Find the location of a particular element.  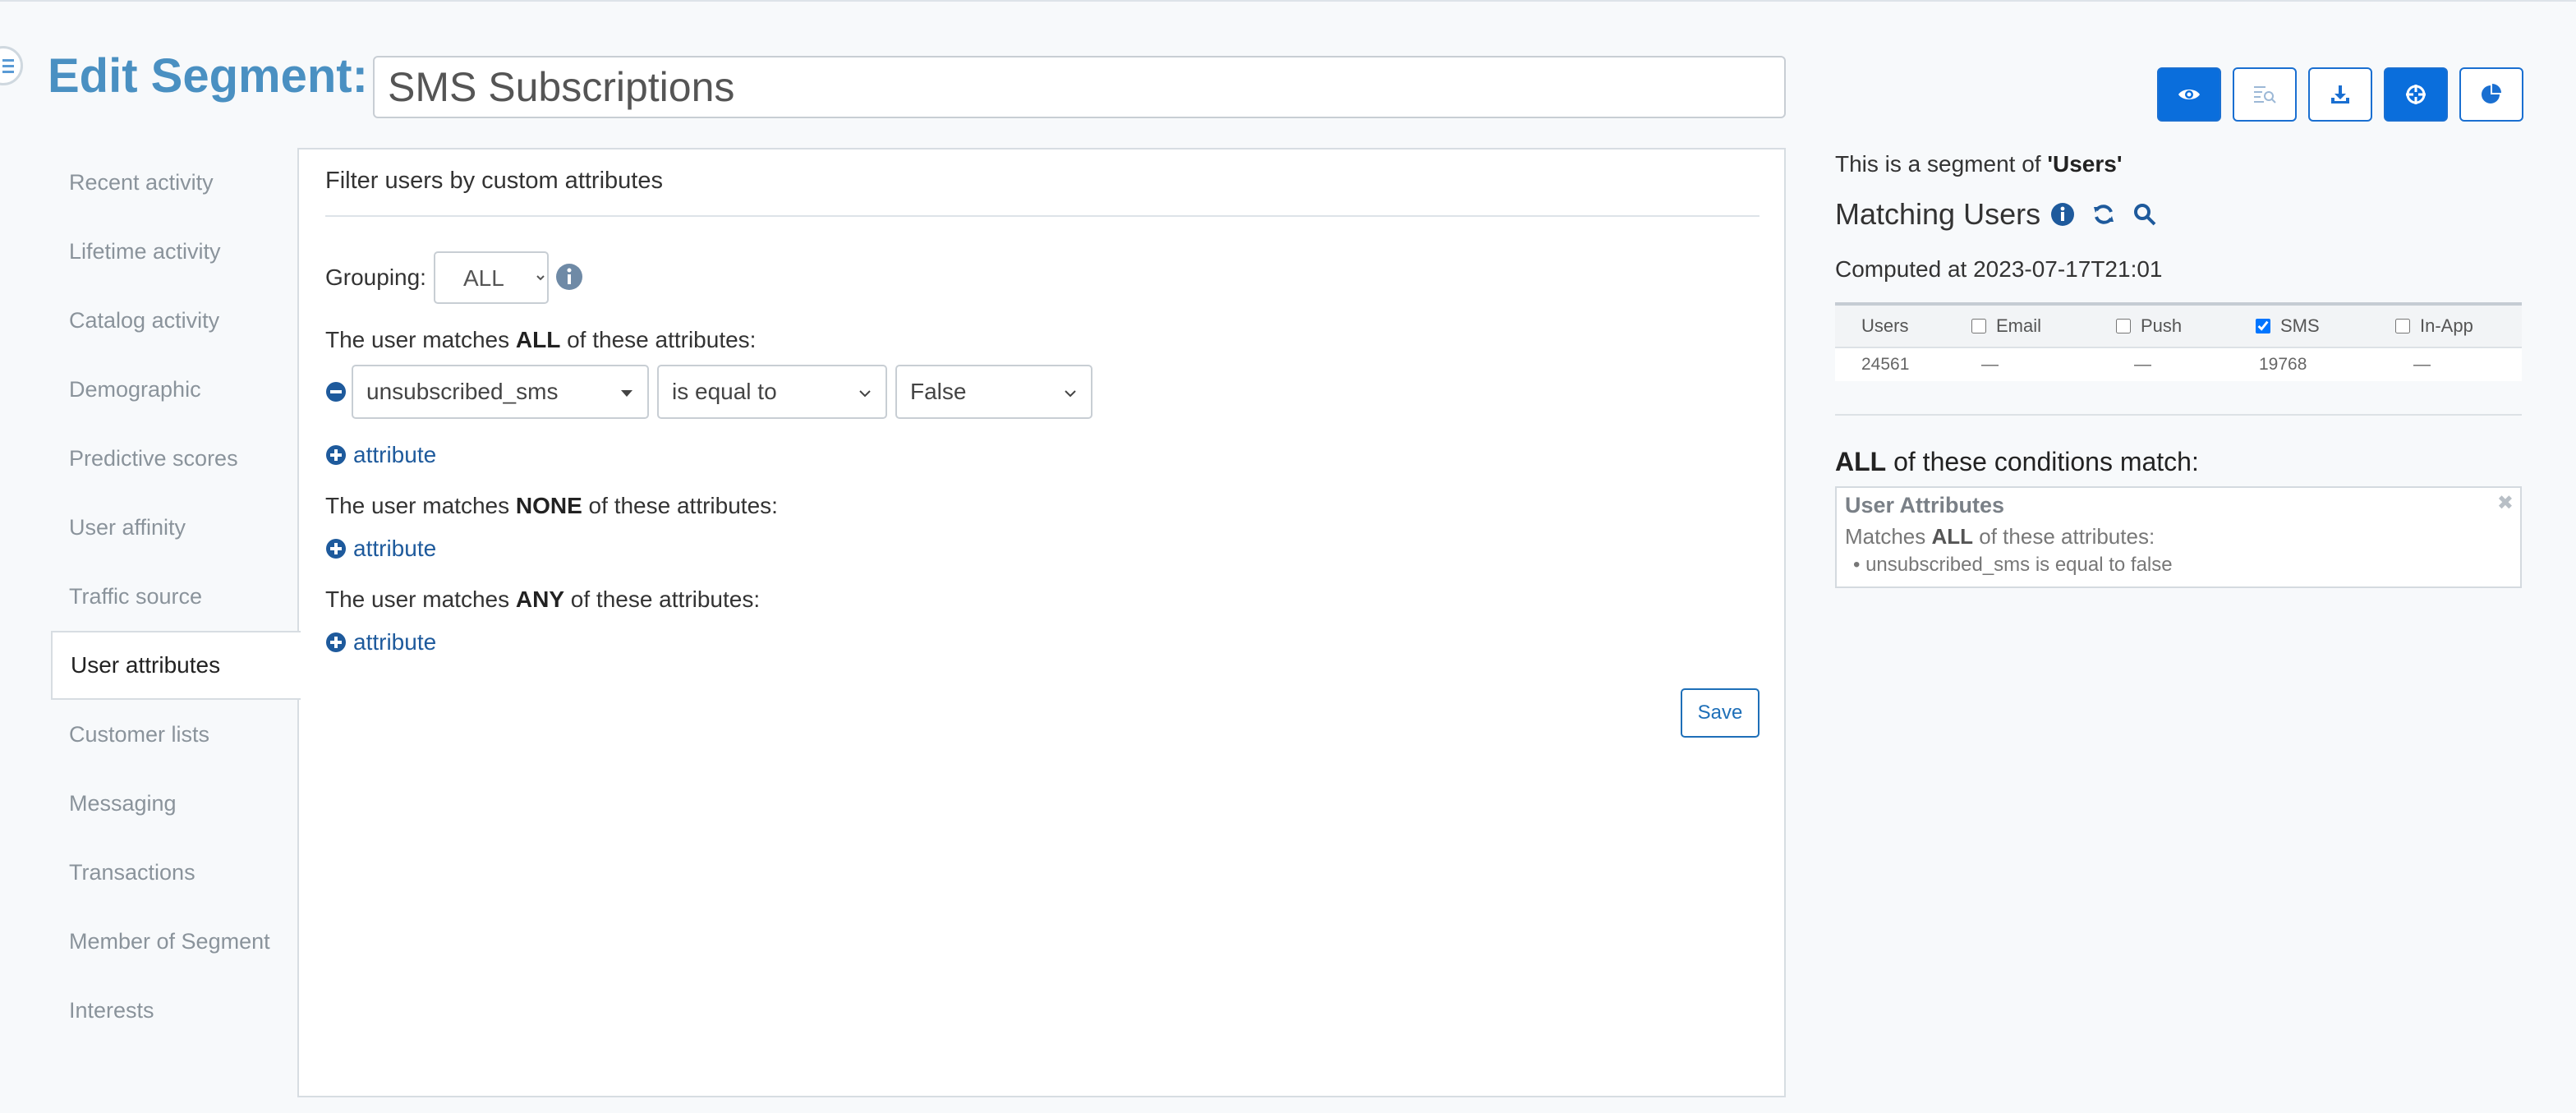

nav-toggle-button is located at coordinates (11, 65).